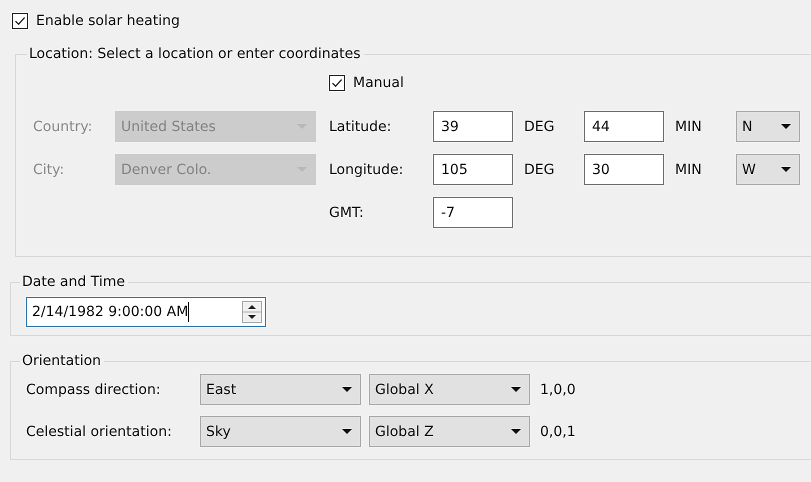 This screenshot has height=482, width=811. I want to click on input-field: 44, so click(624, 126).